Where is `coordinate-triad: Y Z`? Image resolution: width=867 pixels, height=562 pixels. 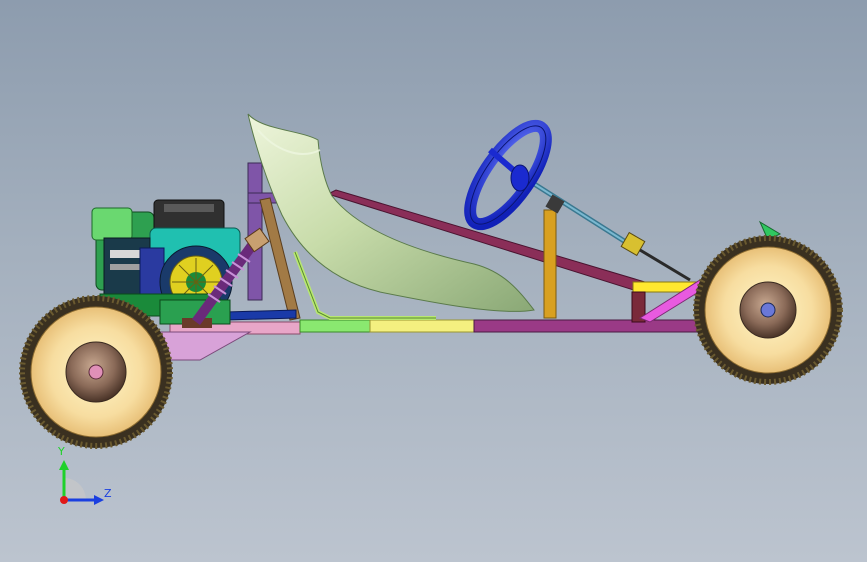
coordinate-triad: Y Z is located at coordinates (84, 475).